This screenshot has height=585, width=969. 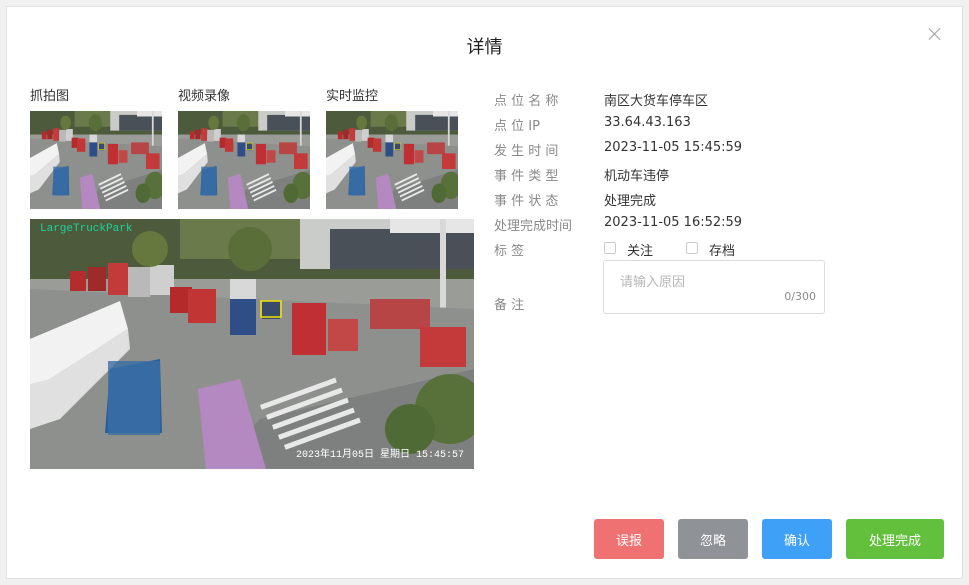 I want to click on close-icon, so click(x=935, y=34).